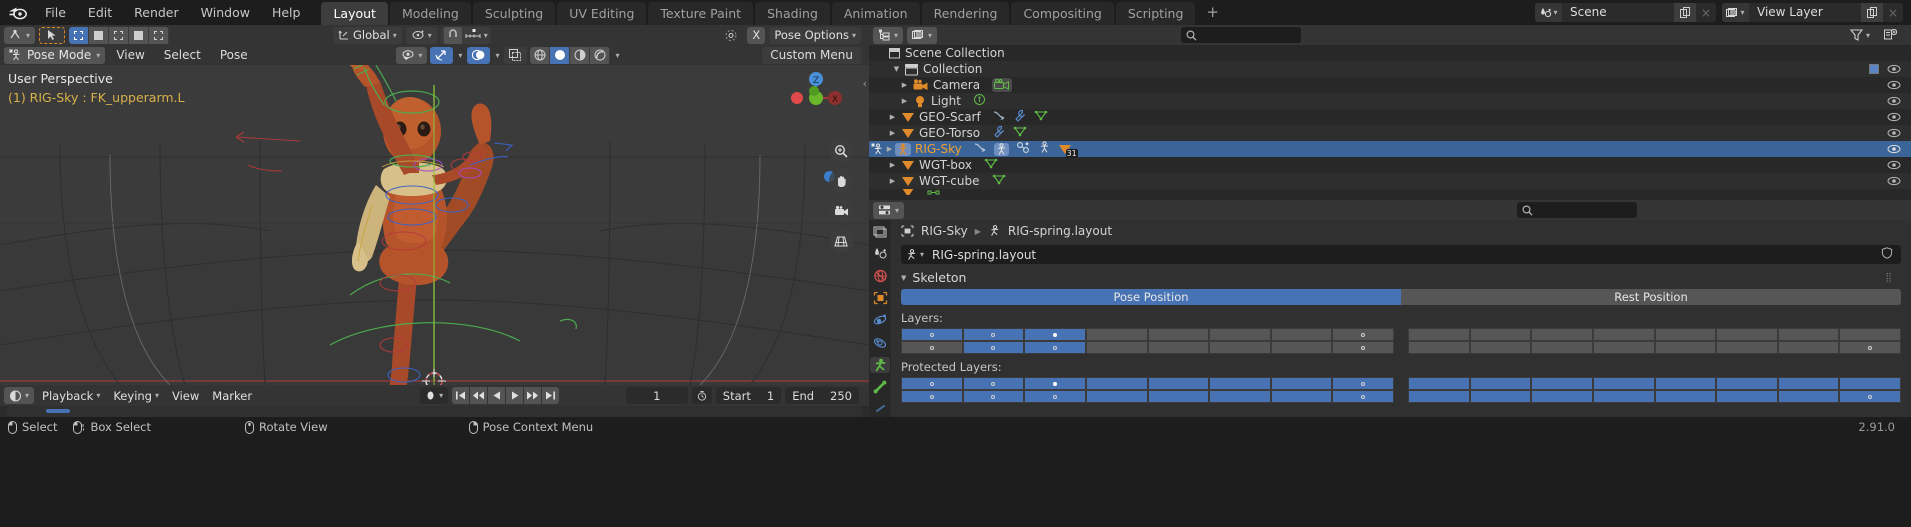 The width and height of the screenshot is (1911, 527). Describe the element at coordinates (701, 395) in the screenshot. I see `auto-keying-icon` at that location.